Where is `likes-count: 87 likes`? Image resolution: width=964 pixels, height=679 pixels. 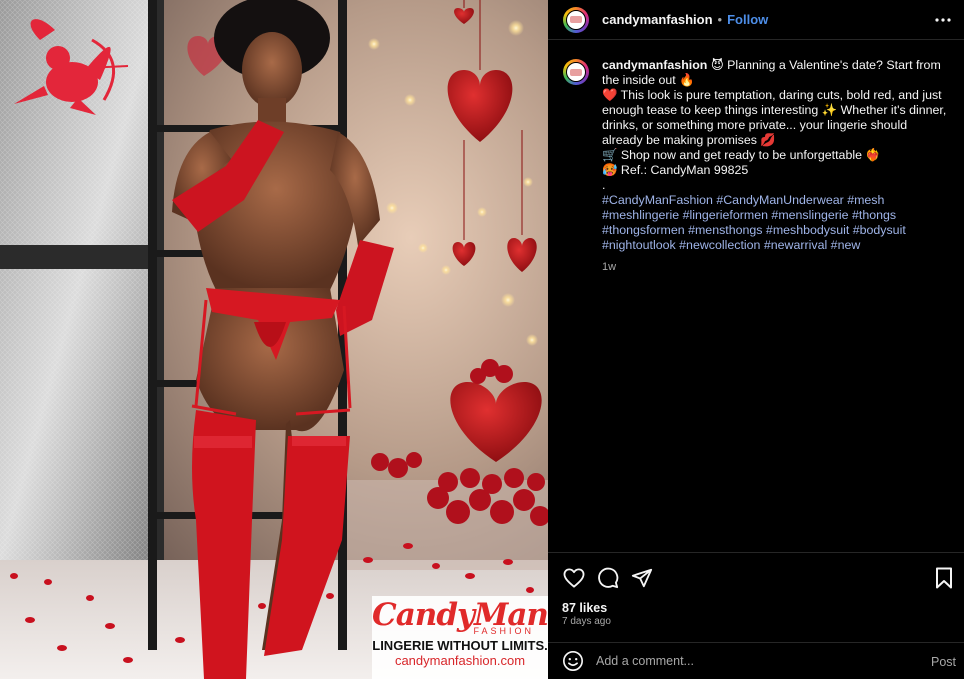
likes-count: 87 likes is located at coordinates (584, 608).